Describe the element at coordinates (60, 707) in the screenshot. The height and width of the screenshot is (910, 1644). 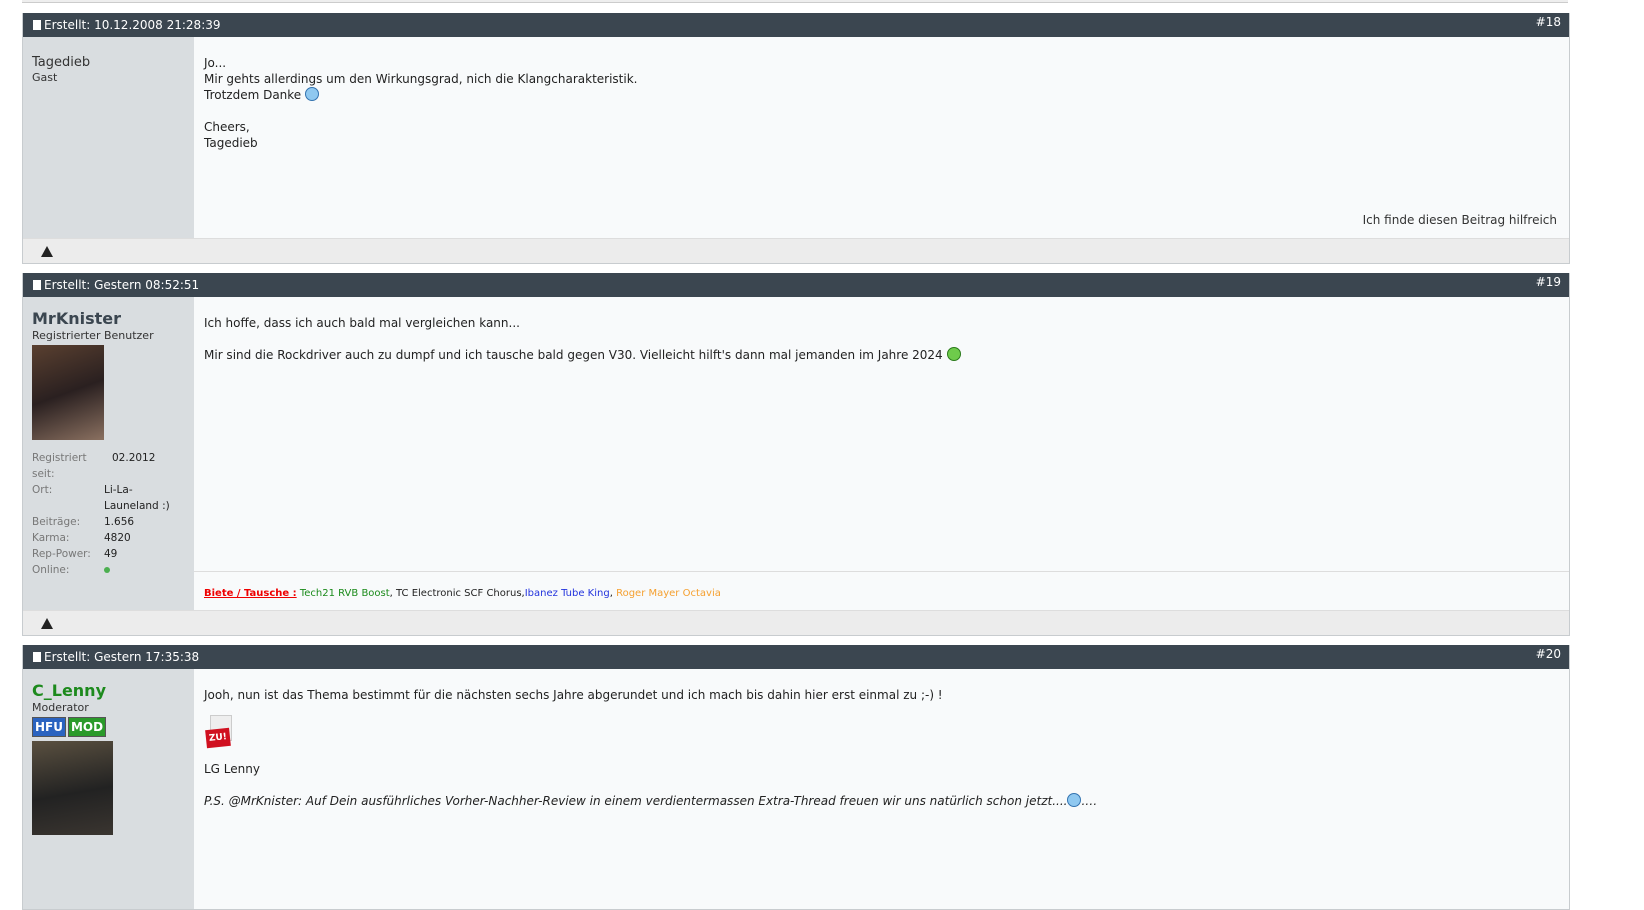
I see `user-role: Moderator` at that location.